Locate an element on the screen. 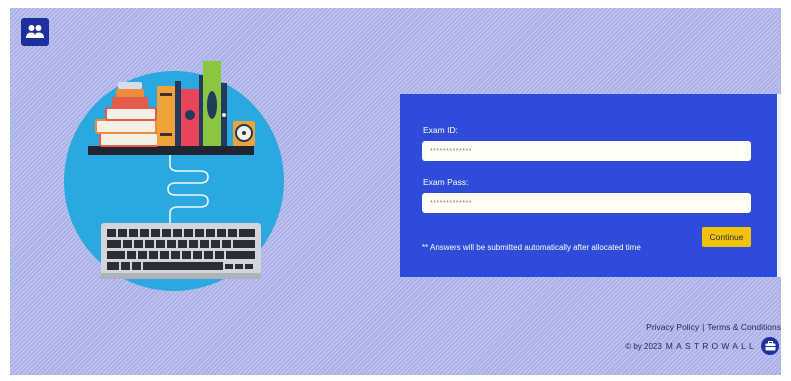 Image resolution: width=791 pixels, height=381 pixels. exam-pass-label: Exam Pass: is located at coordinates (446, 182).